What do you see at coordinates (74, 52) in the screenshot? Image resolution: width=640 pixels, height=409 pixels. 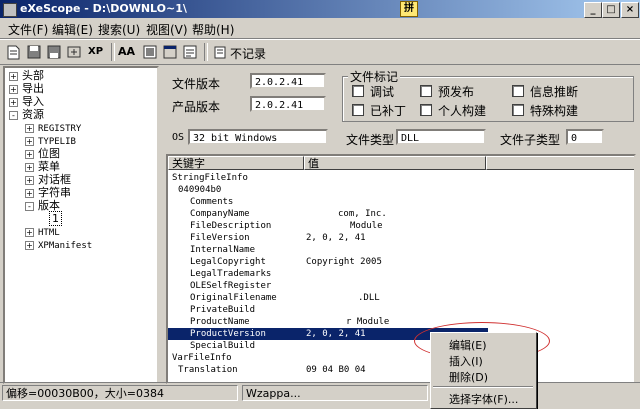 I see `export-icon` at bounding box center [74, 52].